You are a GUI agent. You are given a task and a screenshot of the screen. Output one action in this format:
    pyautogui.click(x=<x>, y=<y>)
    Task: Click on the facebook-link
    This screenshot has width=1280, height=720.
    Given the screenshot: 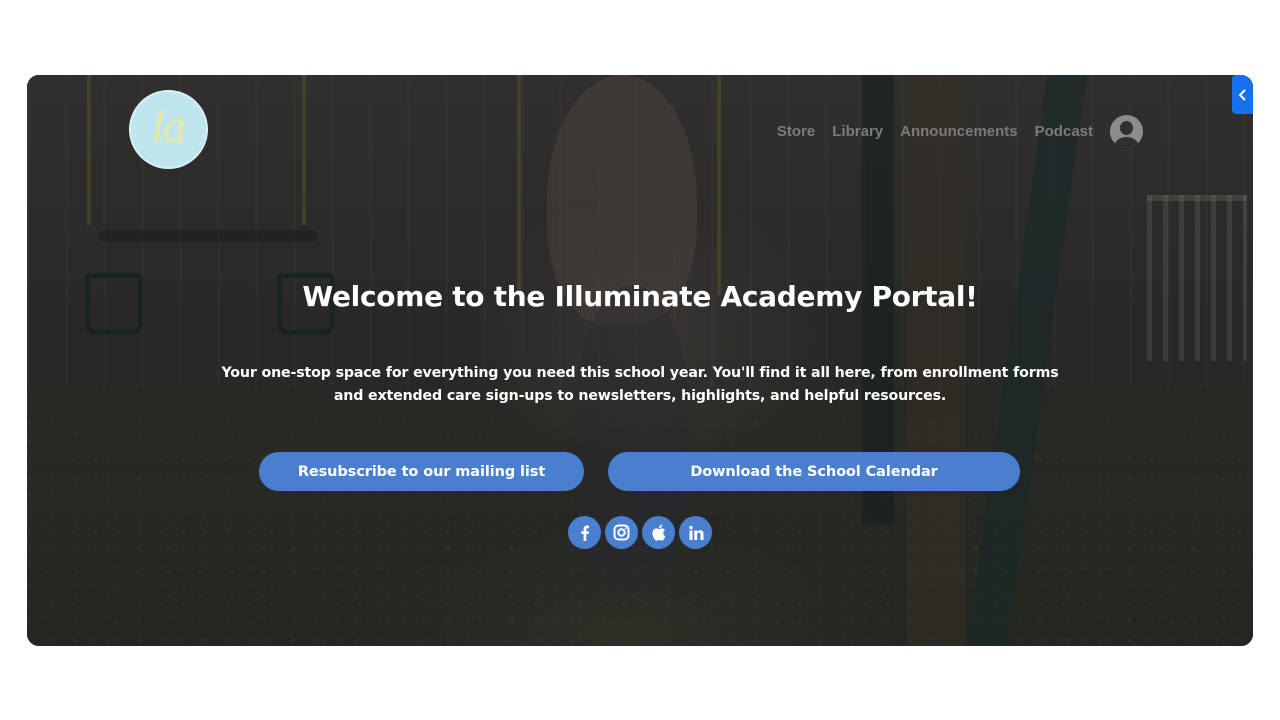 What is the action you would take?
    pyautogui.click(x=584, y=532)
    